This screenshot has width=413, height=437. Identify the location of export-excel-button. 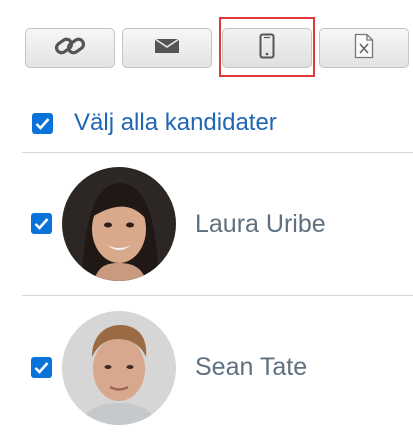
(364, 48).